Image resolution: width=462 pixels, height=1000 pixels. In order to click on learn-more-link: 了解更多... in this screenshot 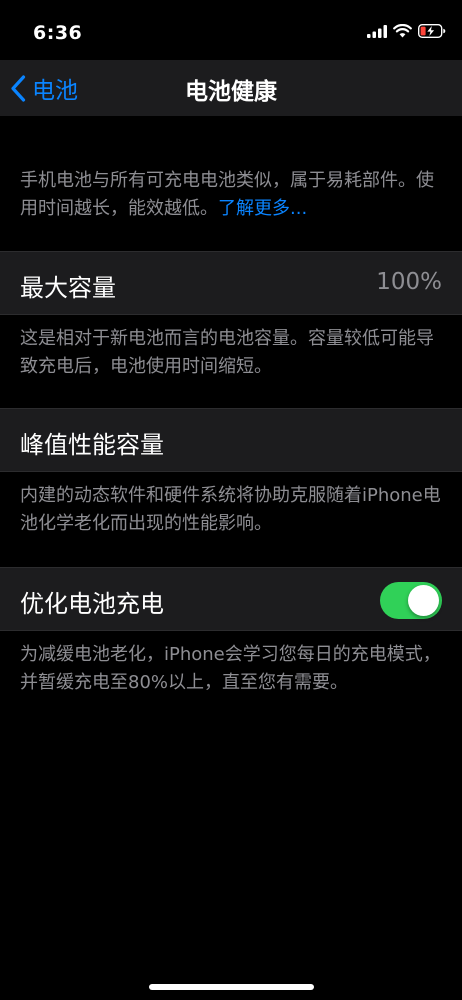, I will do `click(262, 208)`.